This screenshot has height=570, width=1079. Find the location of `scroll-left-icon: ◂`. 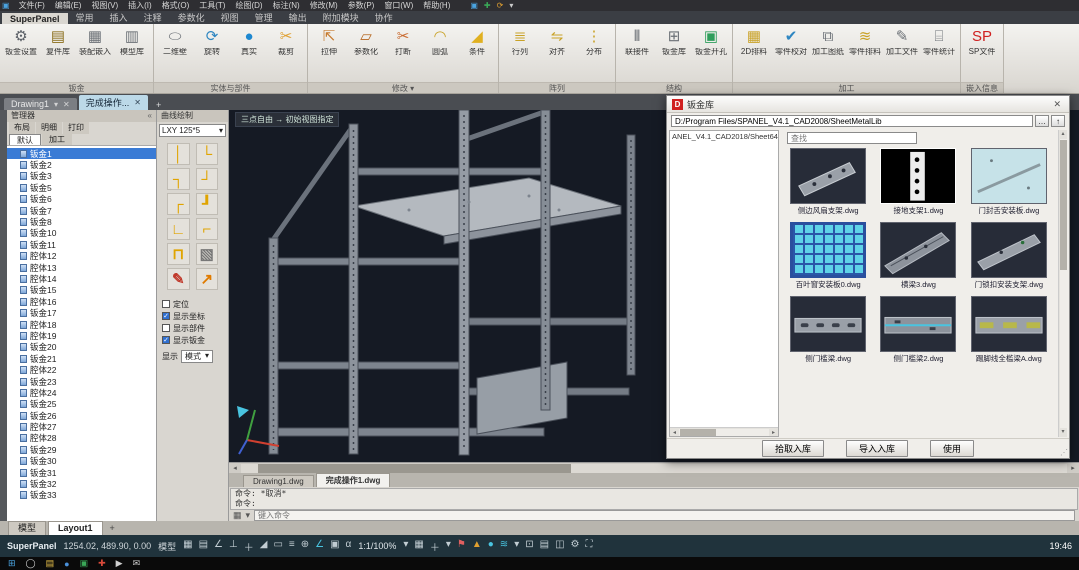

scroll-left-icon: ◂ is located at coordinates (674, 432).